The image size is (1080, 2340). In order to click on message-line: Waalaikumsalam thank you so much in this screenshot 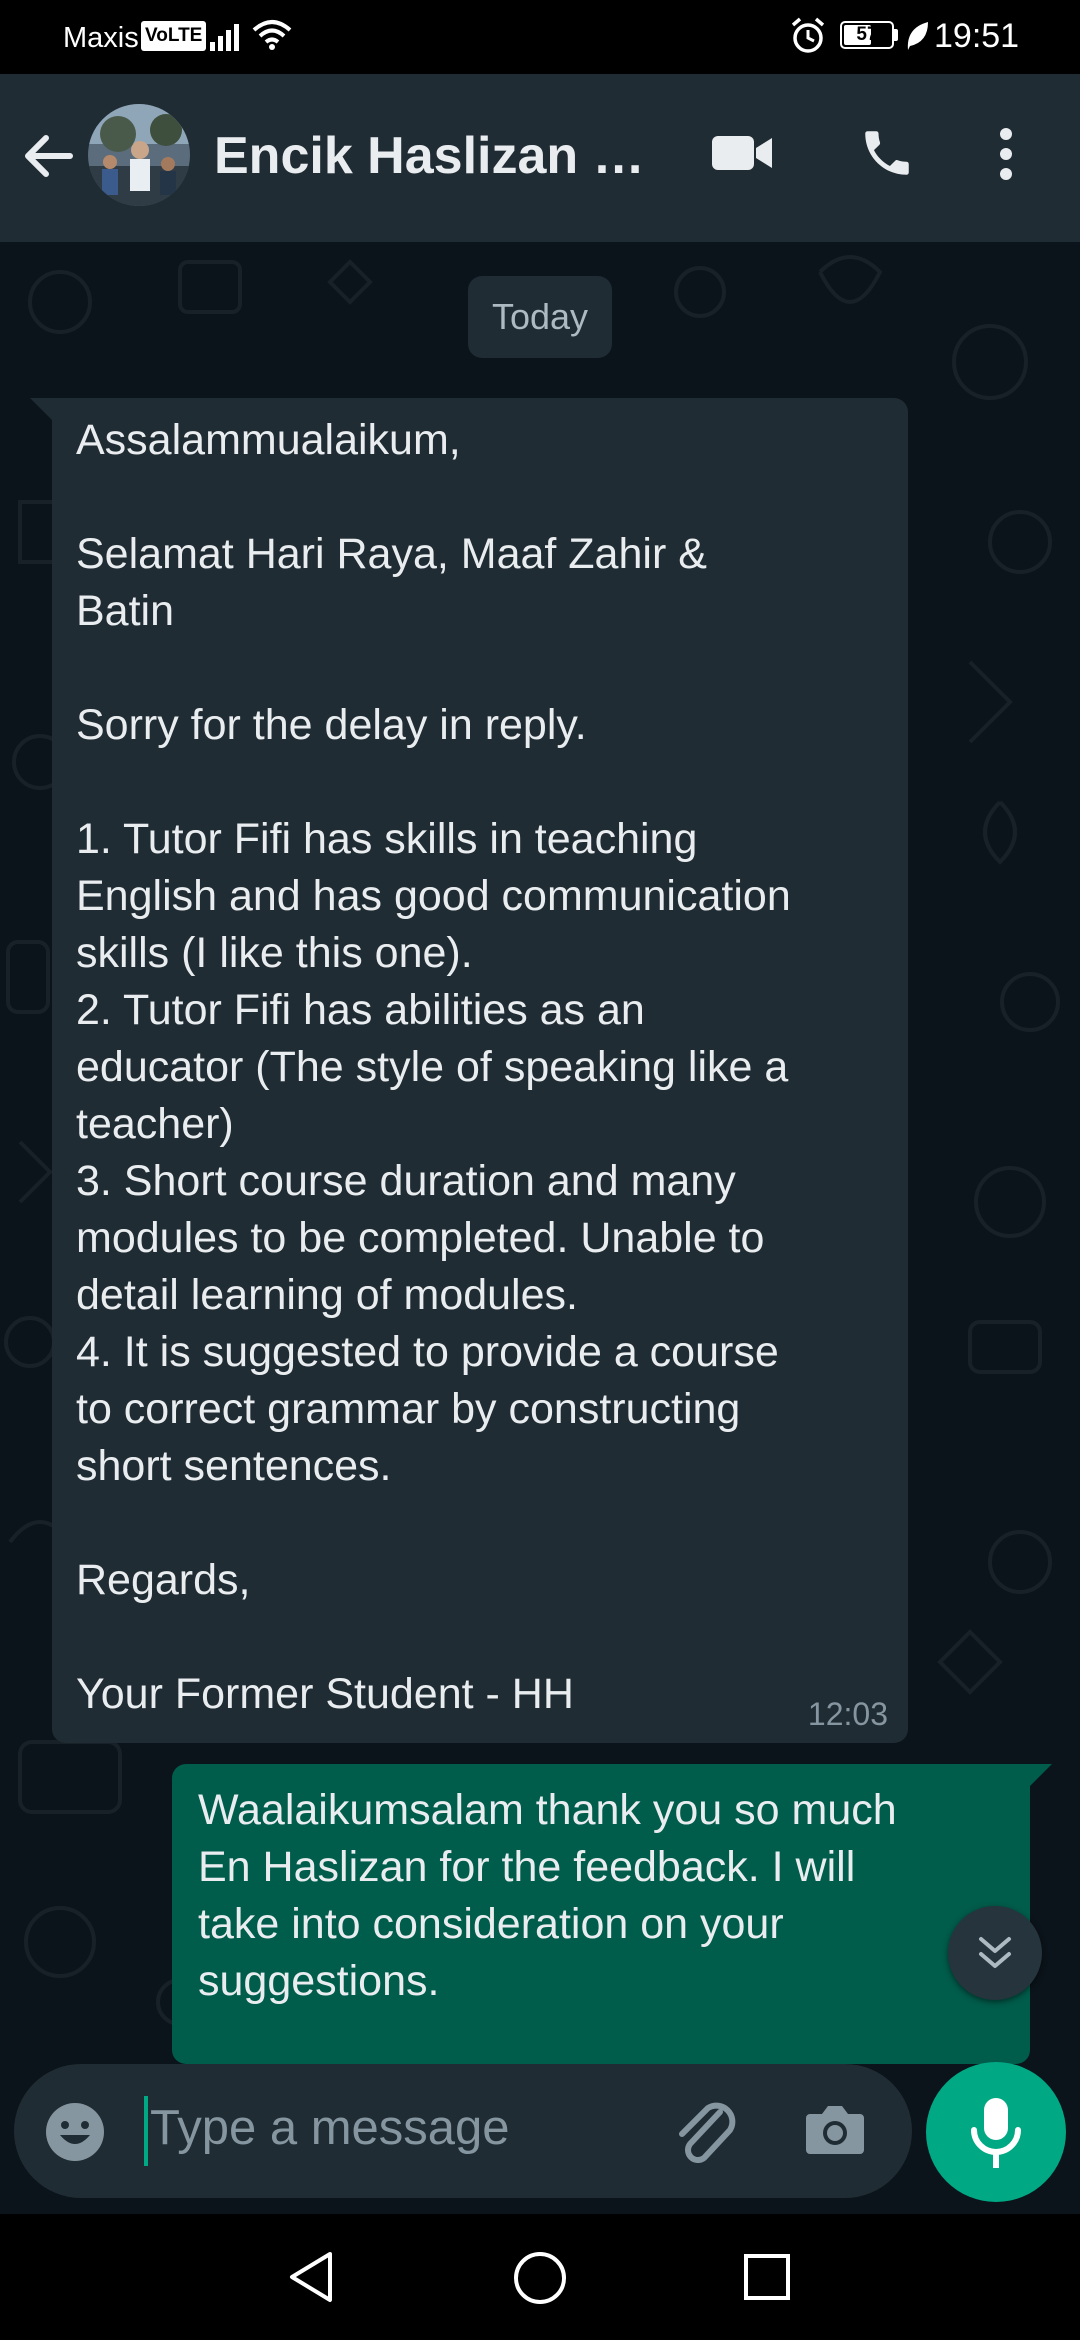, I will do `click(547, 1810)`.